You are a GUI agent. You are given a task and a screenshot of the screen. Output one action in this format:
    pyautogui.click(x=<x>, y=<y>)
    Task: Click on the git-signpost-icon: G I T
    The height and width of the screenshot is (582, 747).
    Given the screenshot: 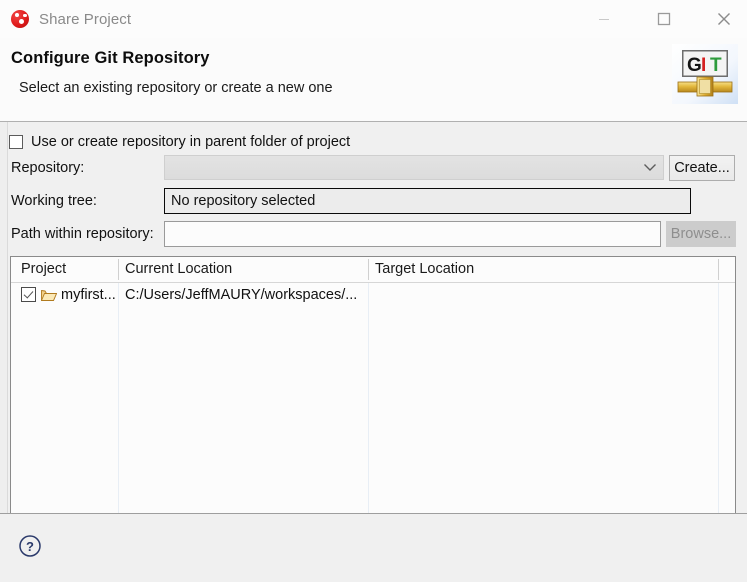 What is the action you would take?
    pyautogui.click(x=705, y=74)
    